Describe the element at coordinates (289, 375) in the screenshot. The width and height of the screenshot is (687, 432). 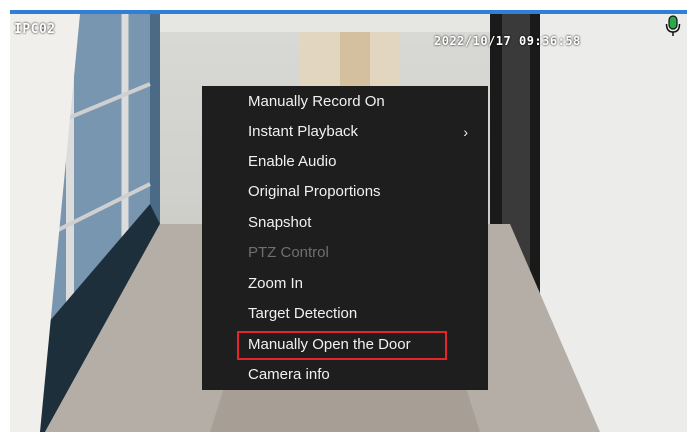
I see `menu-item-camera-info: Camera info` at that location.